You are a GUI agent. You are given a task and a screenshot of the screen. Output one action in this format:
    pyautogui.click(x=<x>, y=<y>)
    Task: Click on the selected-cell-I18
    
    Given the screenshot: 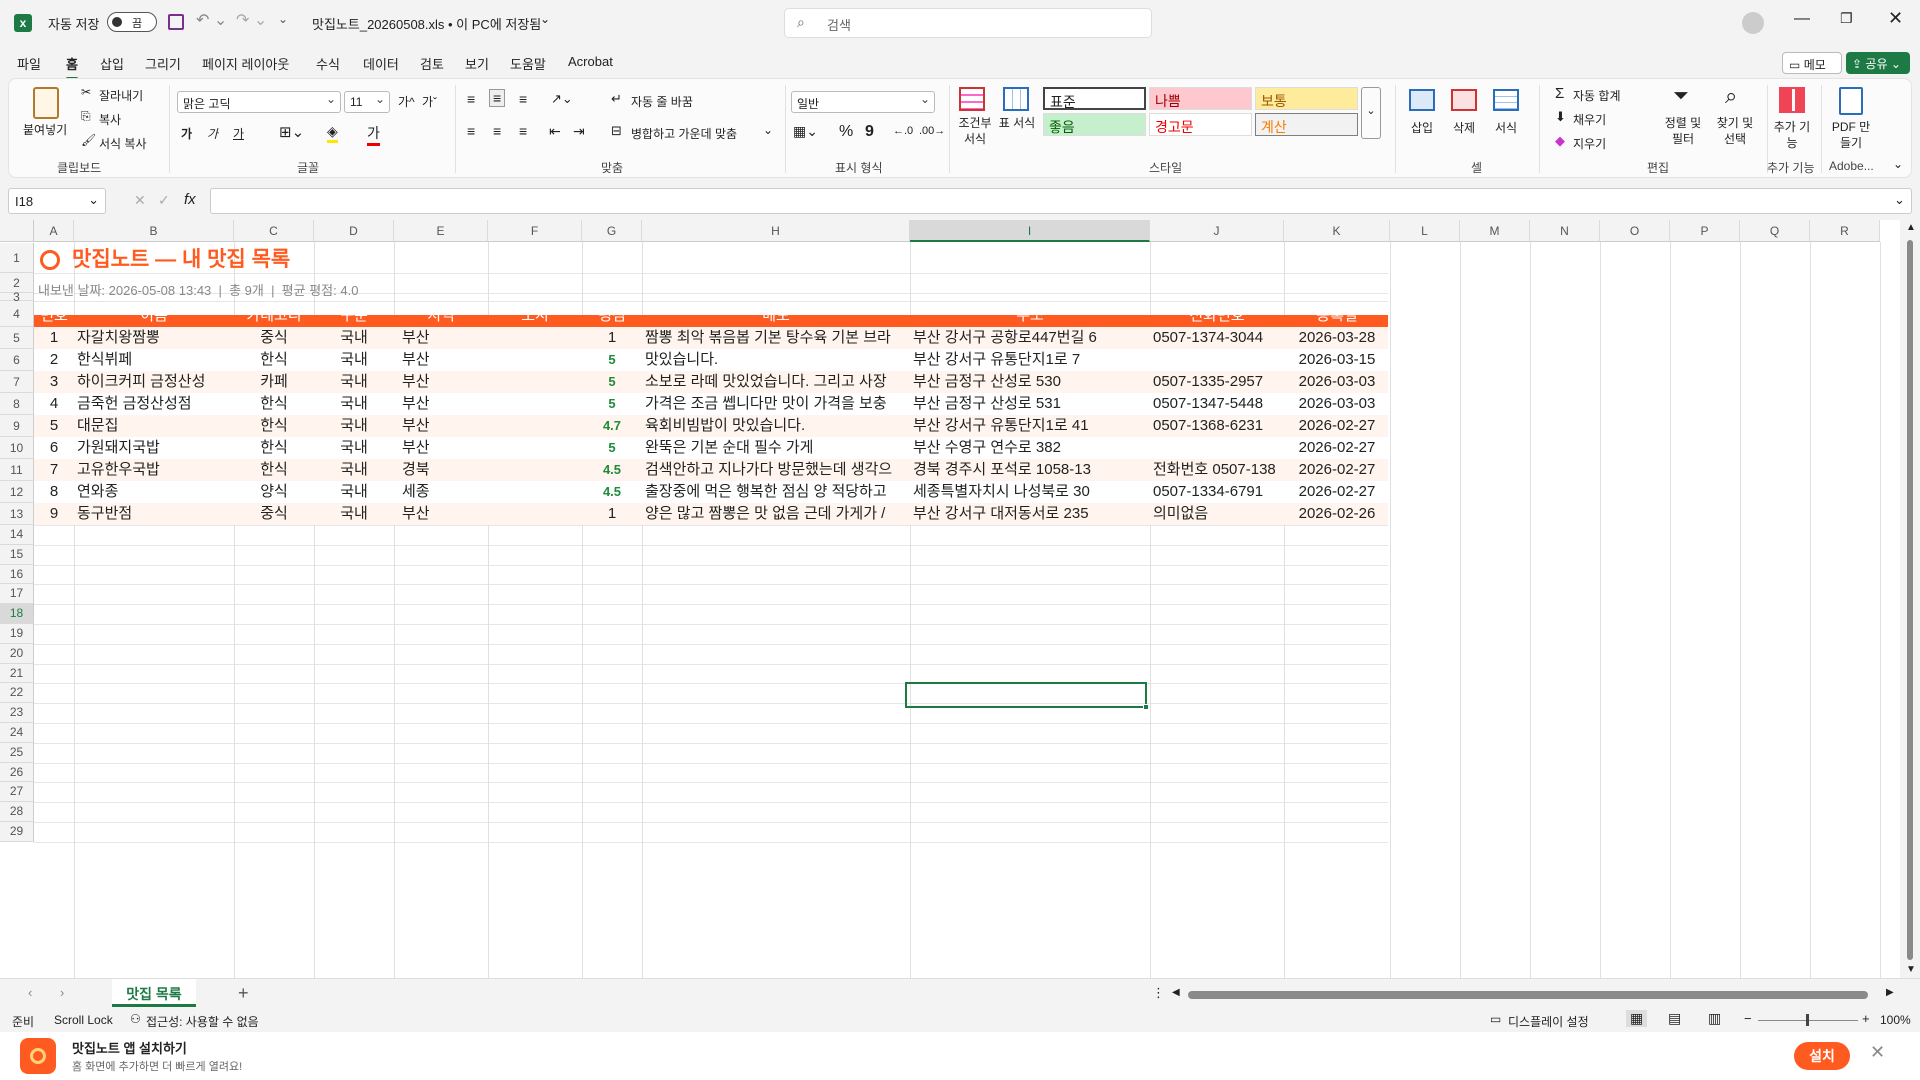 What is the action you would take?
    pyautogui.click(x=1026, y=695)
    